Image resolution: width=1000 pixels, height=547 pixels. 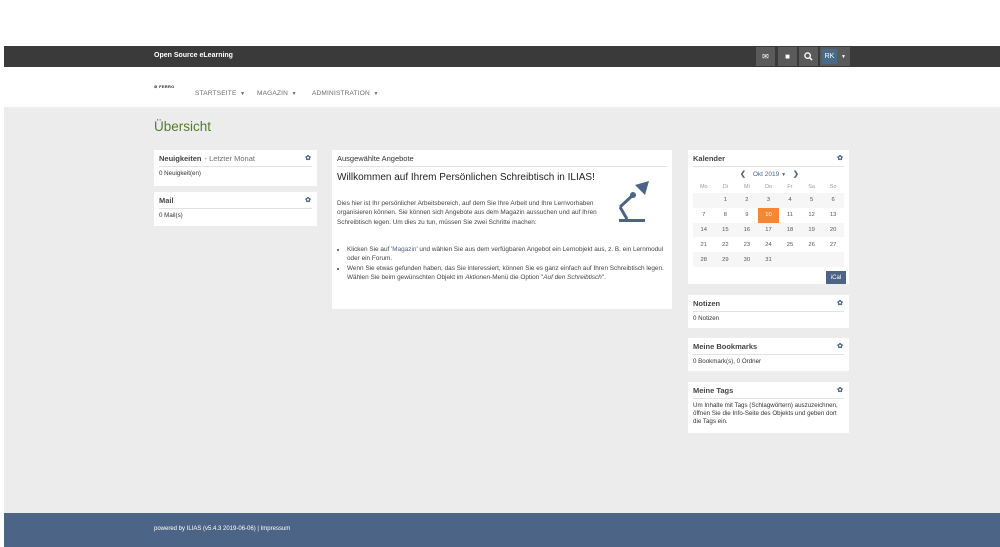 What do you see at coordinates (768, 158) in the screenshot?
I see `panel-header: Kalender ✿` at bounding box center [768, 158].